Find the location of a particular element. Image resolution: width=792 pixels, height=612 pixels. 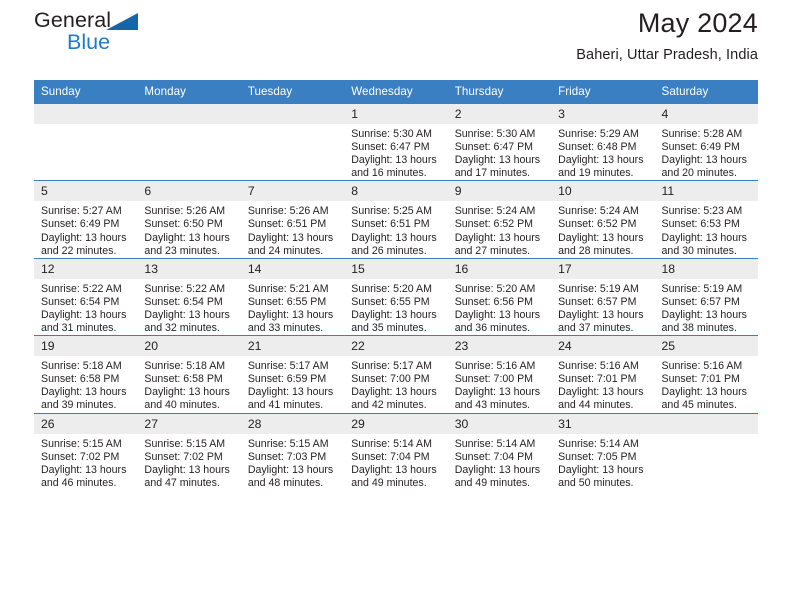

daylight-text: Daylight: 13 hours and 31 minutes. is located at coordinates (84, 321).